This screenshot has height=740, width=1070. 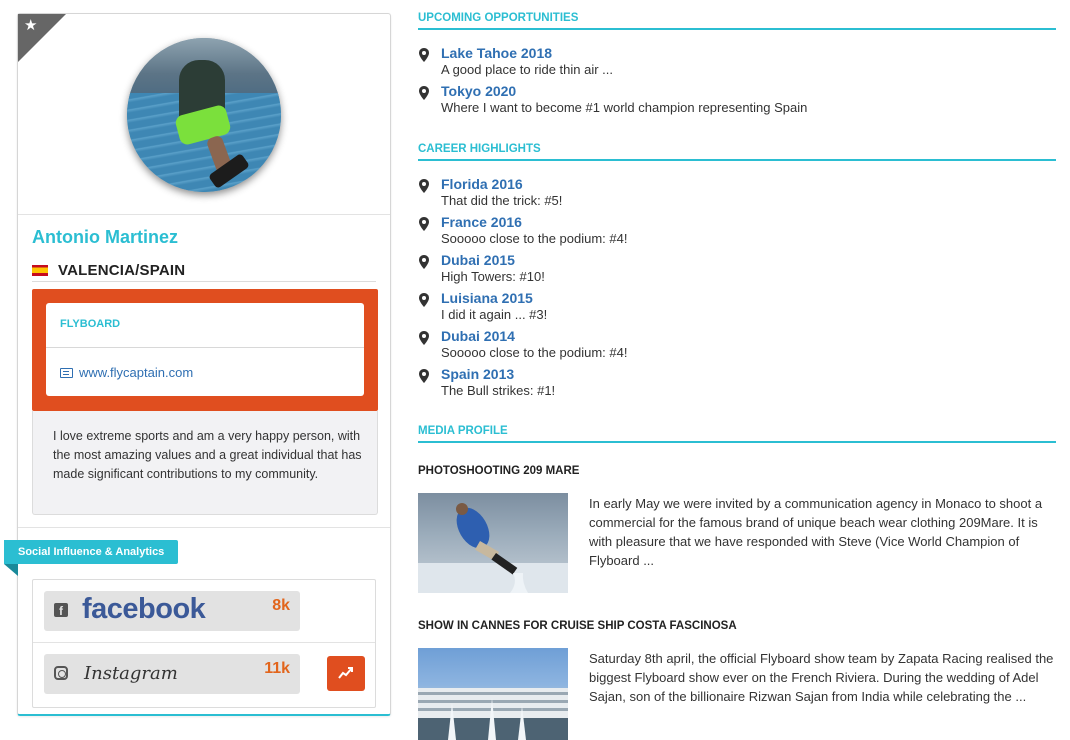 I want to click on chart-line-icon, so click(x=345, y=673).